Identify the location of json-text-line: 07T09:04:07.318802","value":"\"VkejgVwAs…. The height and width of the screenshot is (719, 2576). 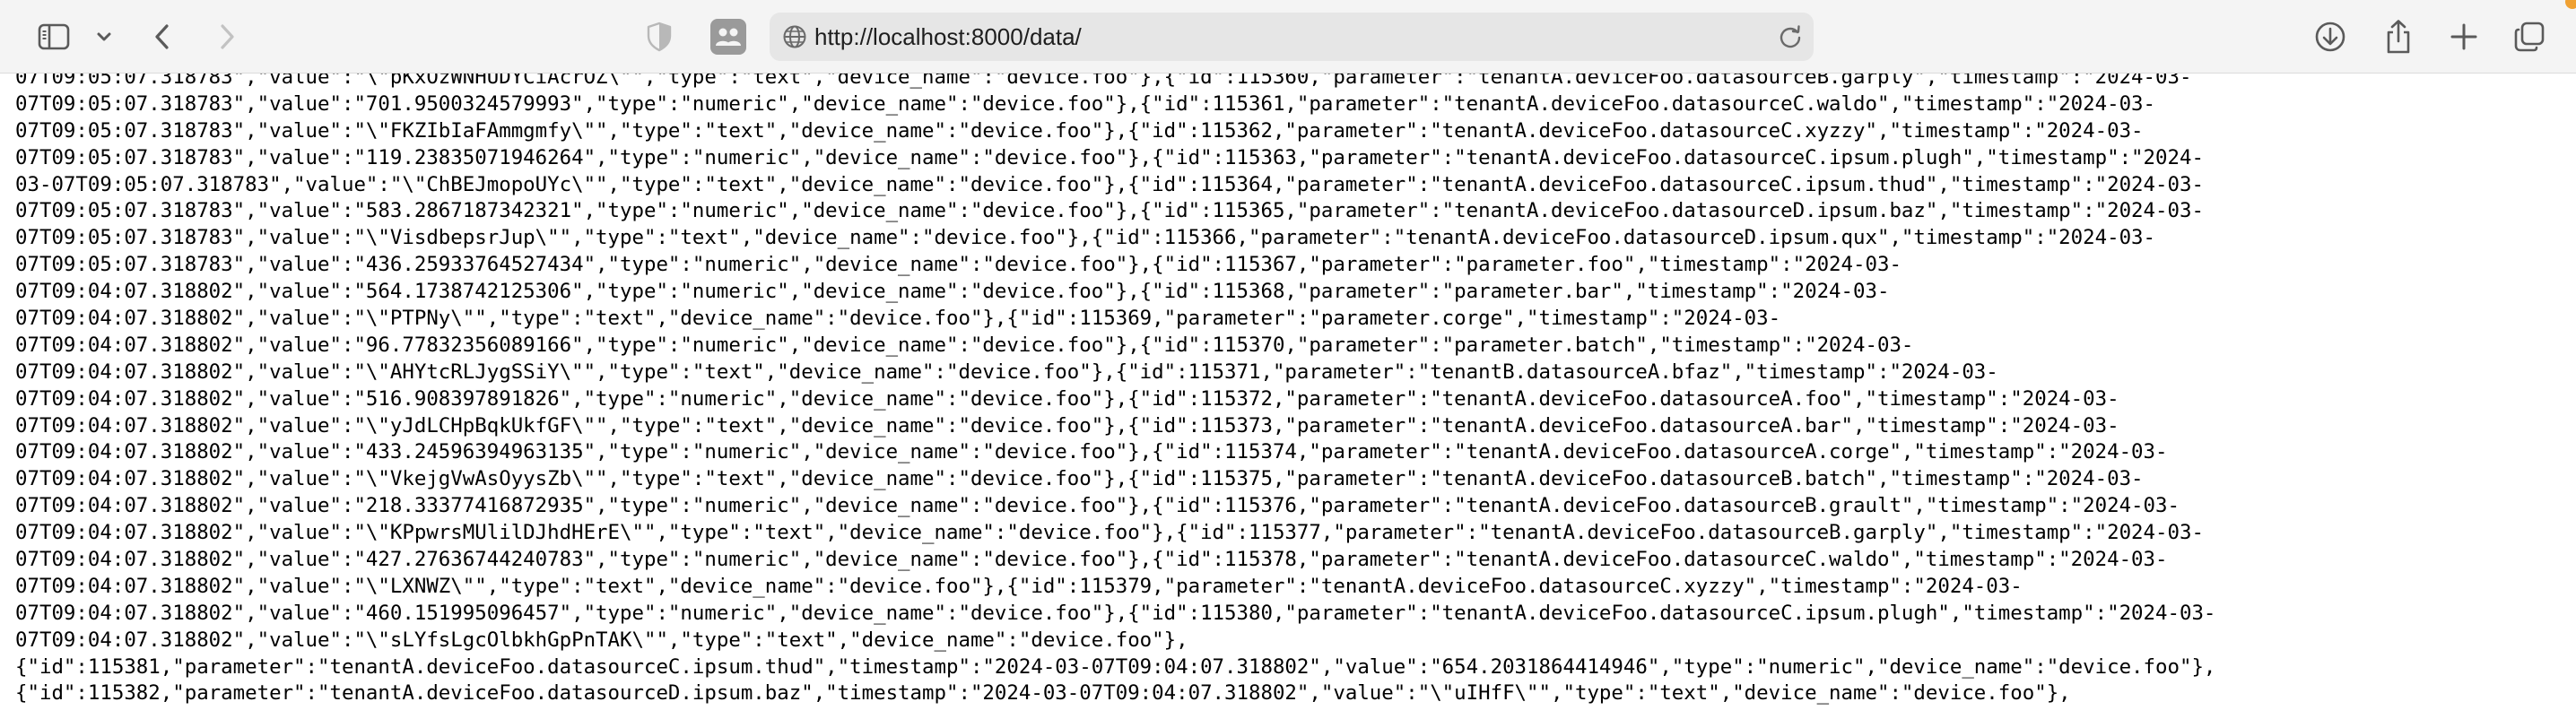
(1079, 479).